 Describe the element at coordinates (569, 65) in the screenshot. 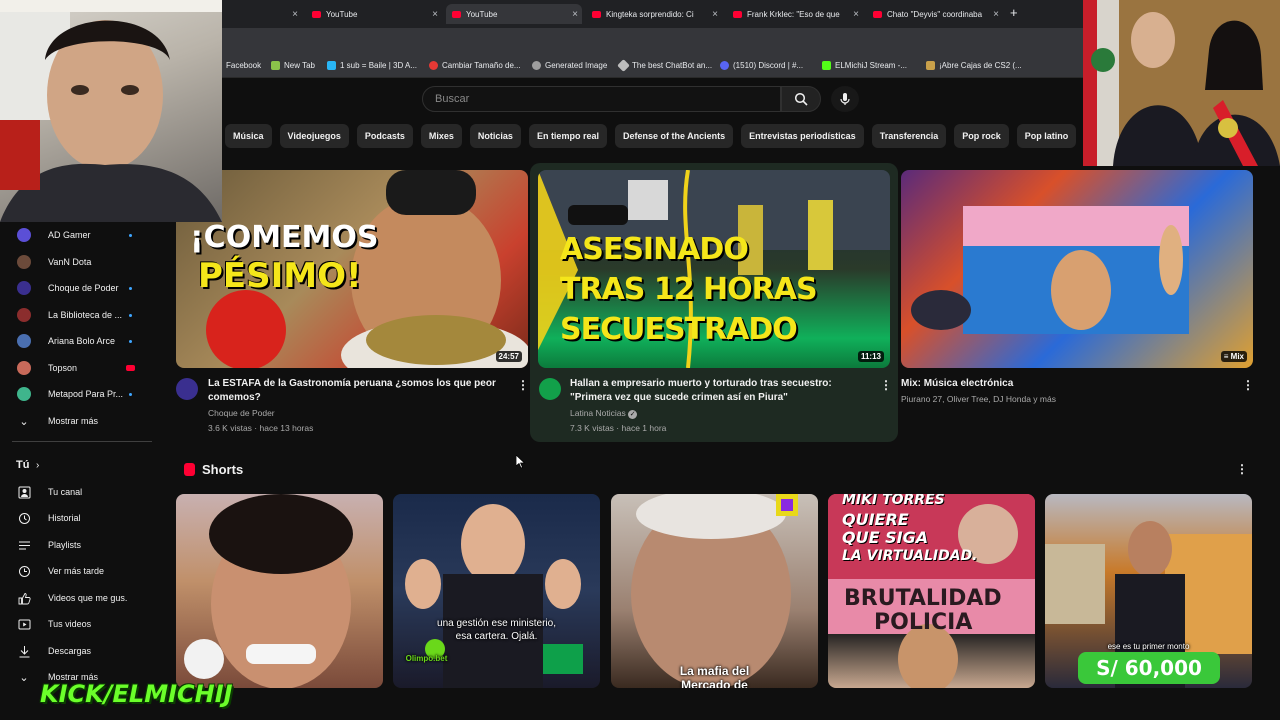

I see `bookmark-generated-image: Generated Image` at that location.